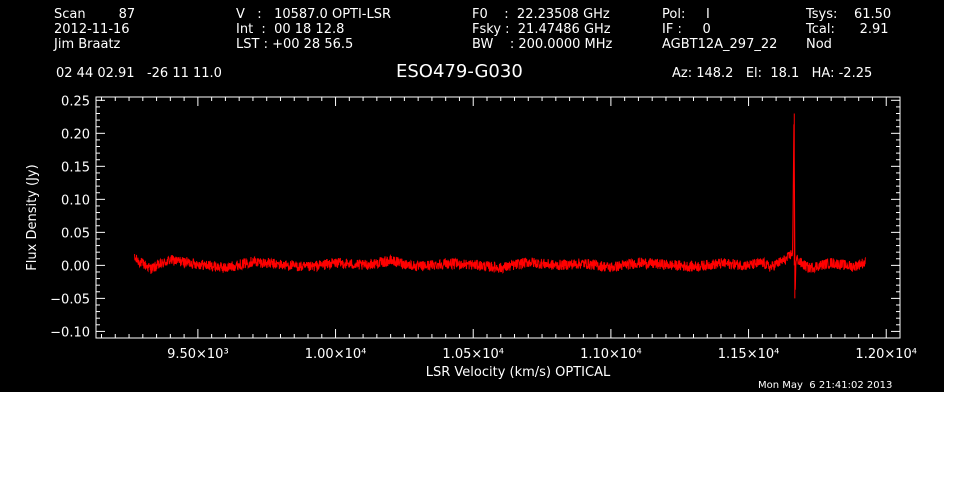 Image resolution: width=962 pixels, height=490 pixels. Describe the element at coordinates (70, 299) in the screenshot. I see `y-tick-label: −0.05` at that location.